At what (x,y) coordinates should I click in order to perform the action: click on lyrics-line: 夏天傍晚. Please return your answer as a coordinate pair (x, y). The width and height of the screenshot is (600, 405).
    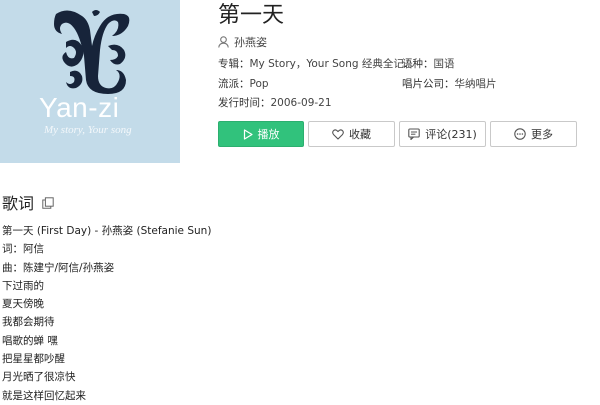
    Looking at the image, I should click on (23, 304).